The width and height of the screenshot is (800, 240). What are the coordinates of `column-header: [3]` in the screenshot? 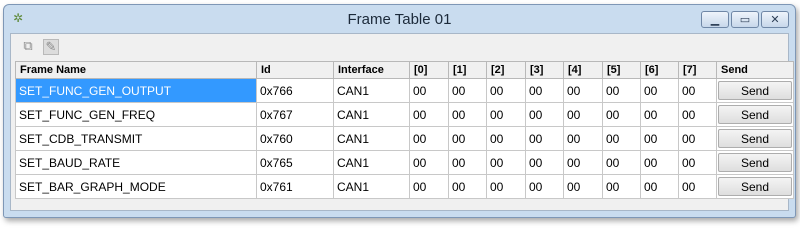 It's located at (544, 70).